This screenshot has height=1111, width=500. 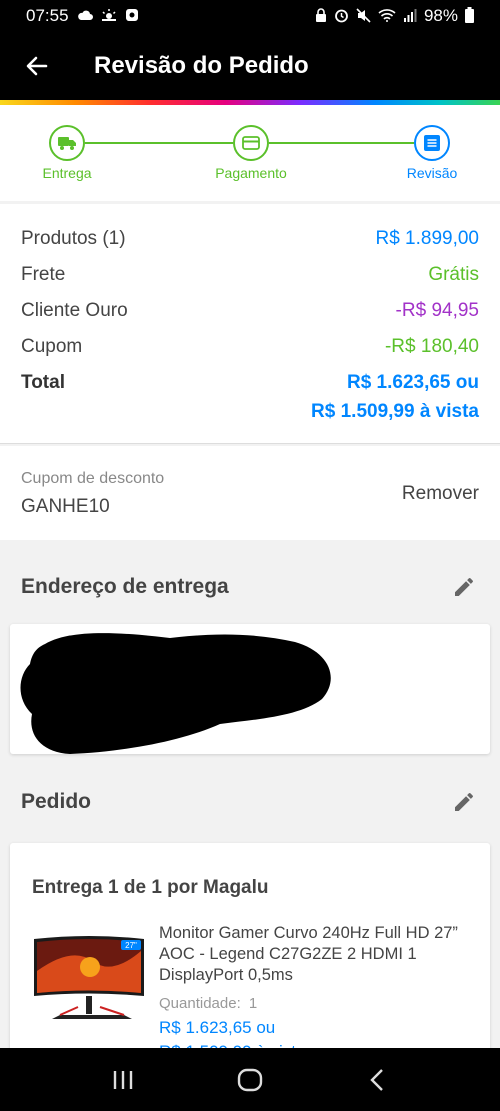 What do you see at coordinates (387, 16) in the screenshot?
I see `wifi-icon` at bounding box center [387, 16].